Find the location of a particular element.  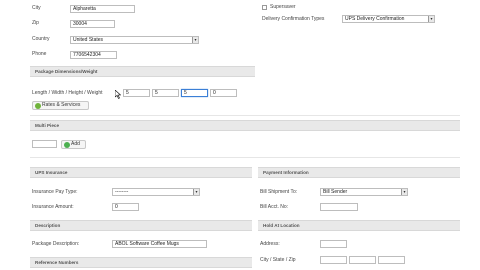

payment-information-header: Payment Information is located at coordinates (359, 172).